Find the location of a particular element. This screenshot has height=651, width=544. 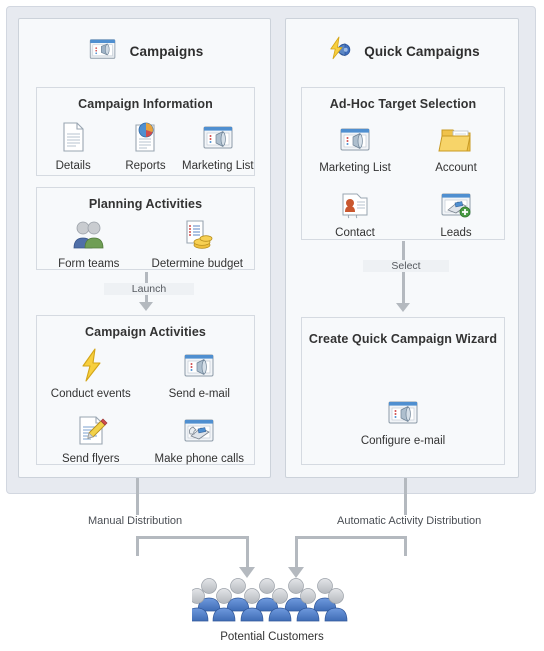

automatic-distribution-line-mid is located at coordinates (405, 546).